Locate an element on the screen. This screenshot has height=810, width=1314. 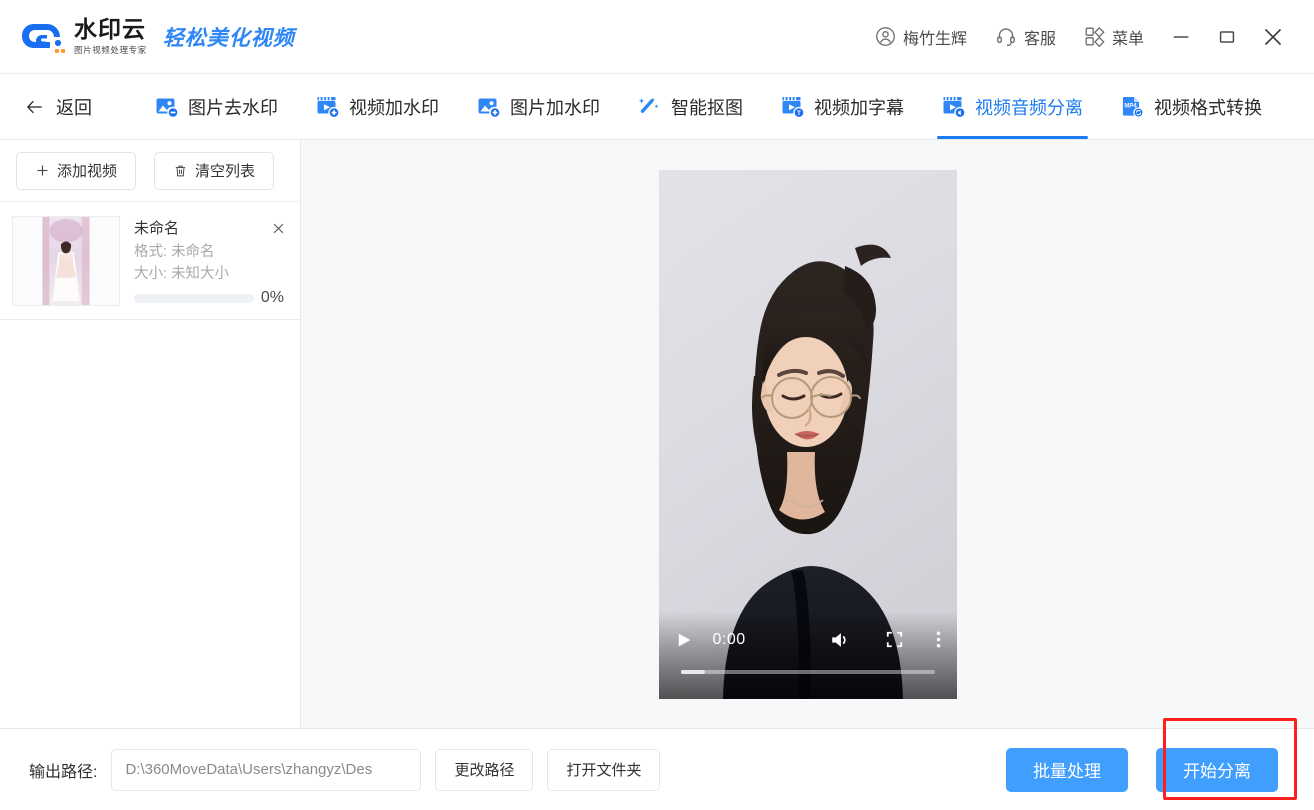
nav-tab-label: 视频格式转换 is located at coordinates (1208, 107).